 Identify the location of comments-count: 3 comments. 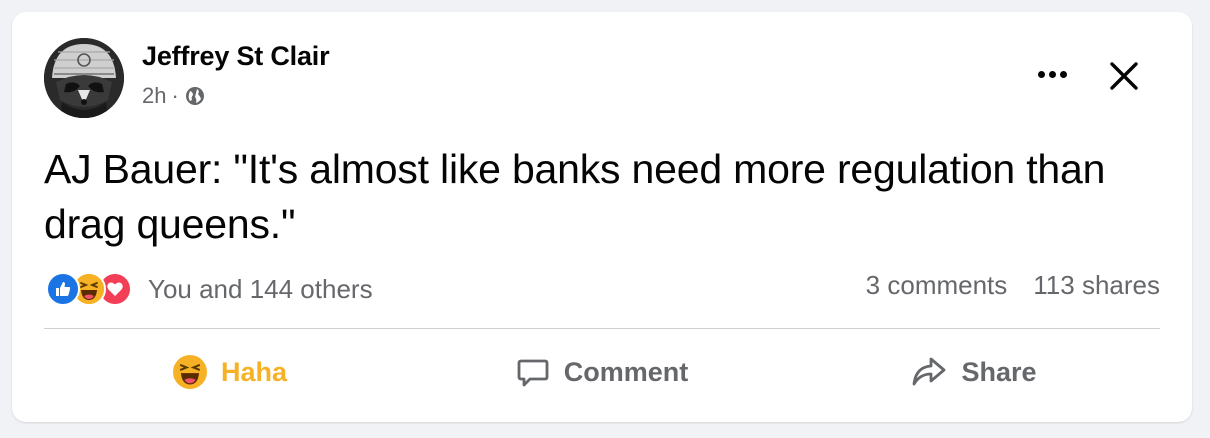
(937, 285).